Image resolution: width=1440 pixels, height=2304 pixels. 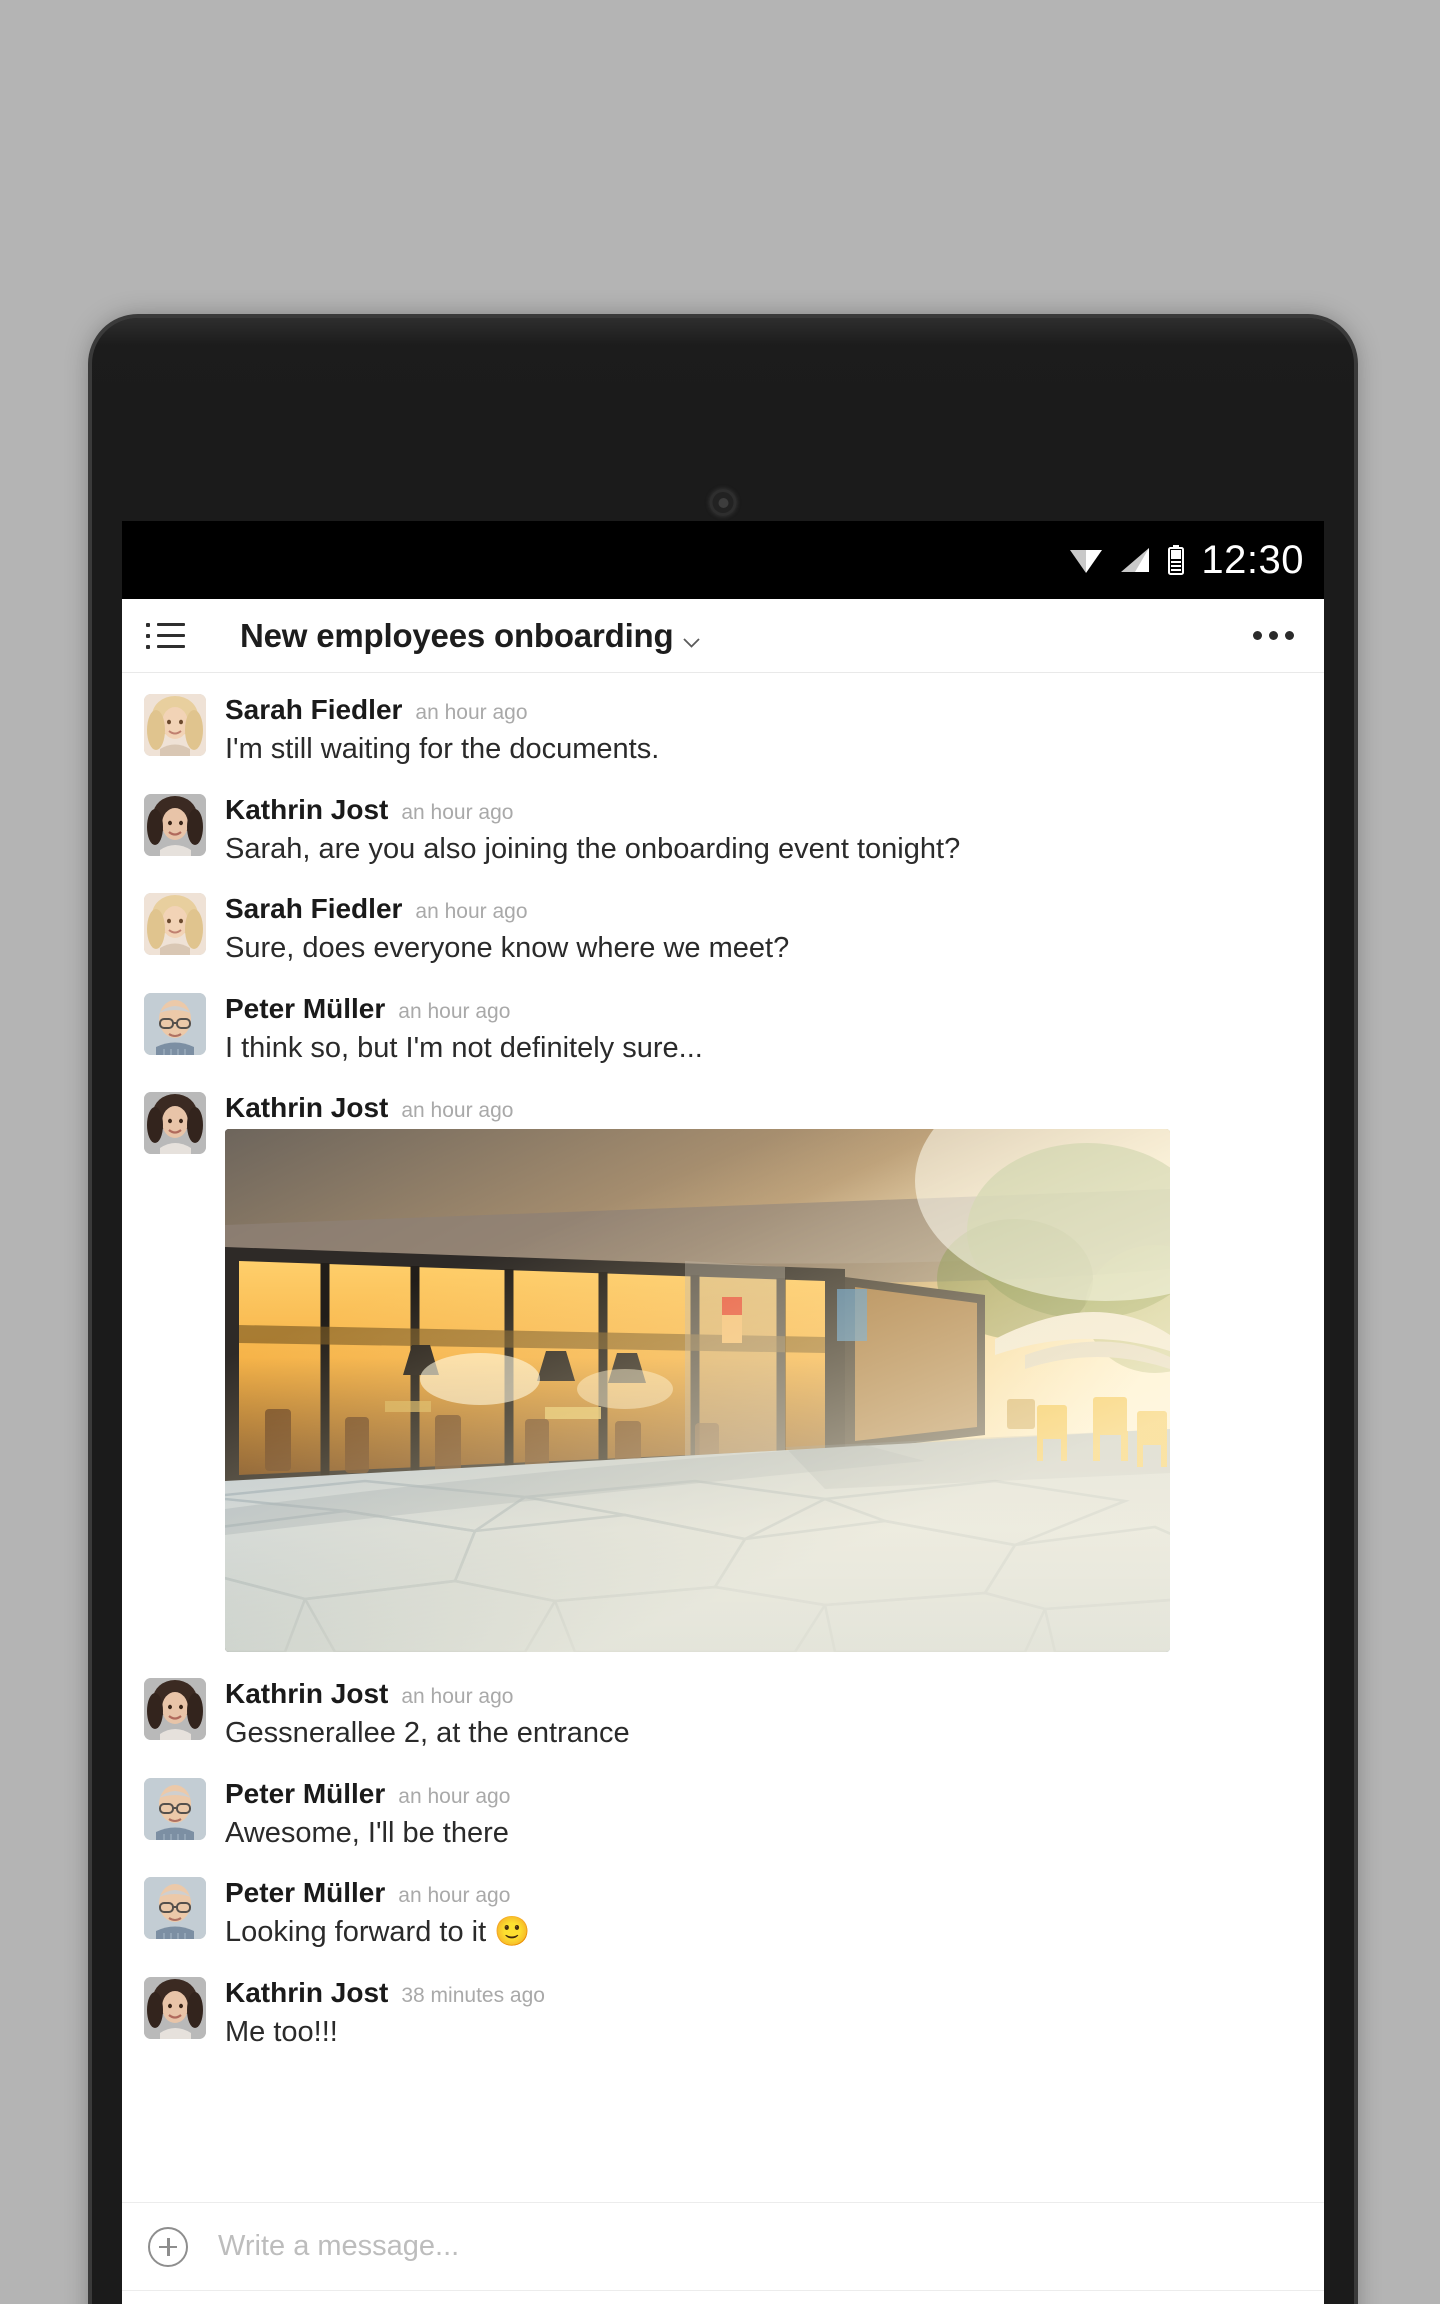 I want to click on message-text: Gessnerallee 2, at the entrance, so click(x=427, y=1733).